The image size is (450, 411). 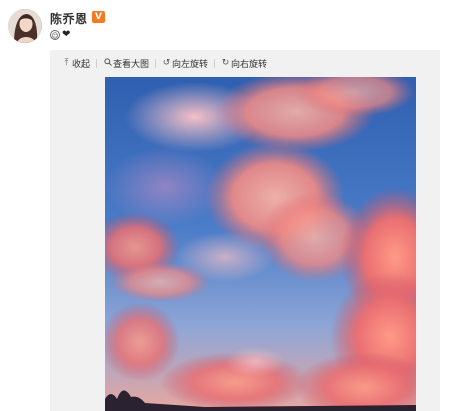 I want to click on rotate-left-button: ↺ 向左旋转, so click(x=185, y=63).